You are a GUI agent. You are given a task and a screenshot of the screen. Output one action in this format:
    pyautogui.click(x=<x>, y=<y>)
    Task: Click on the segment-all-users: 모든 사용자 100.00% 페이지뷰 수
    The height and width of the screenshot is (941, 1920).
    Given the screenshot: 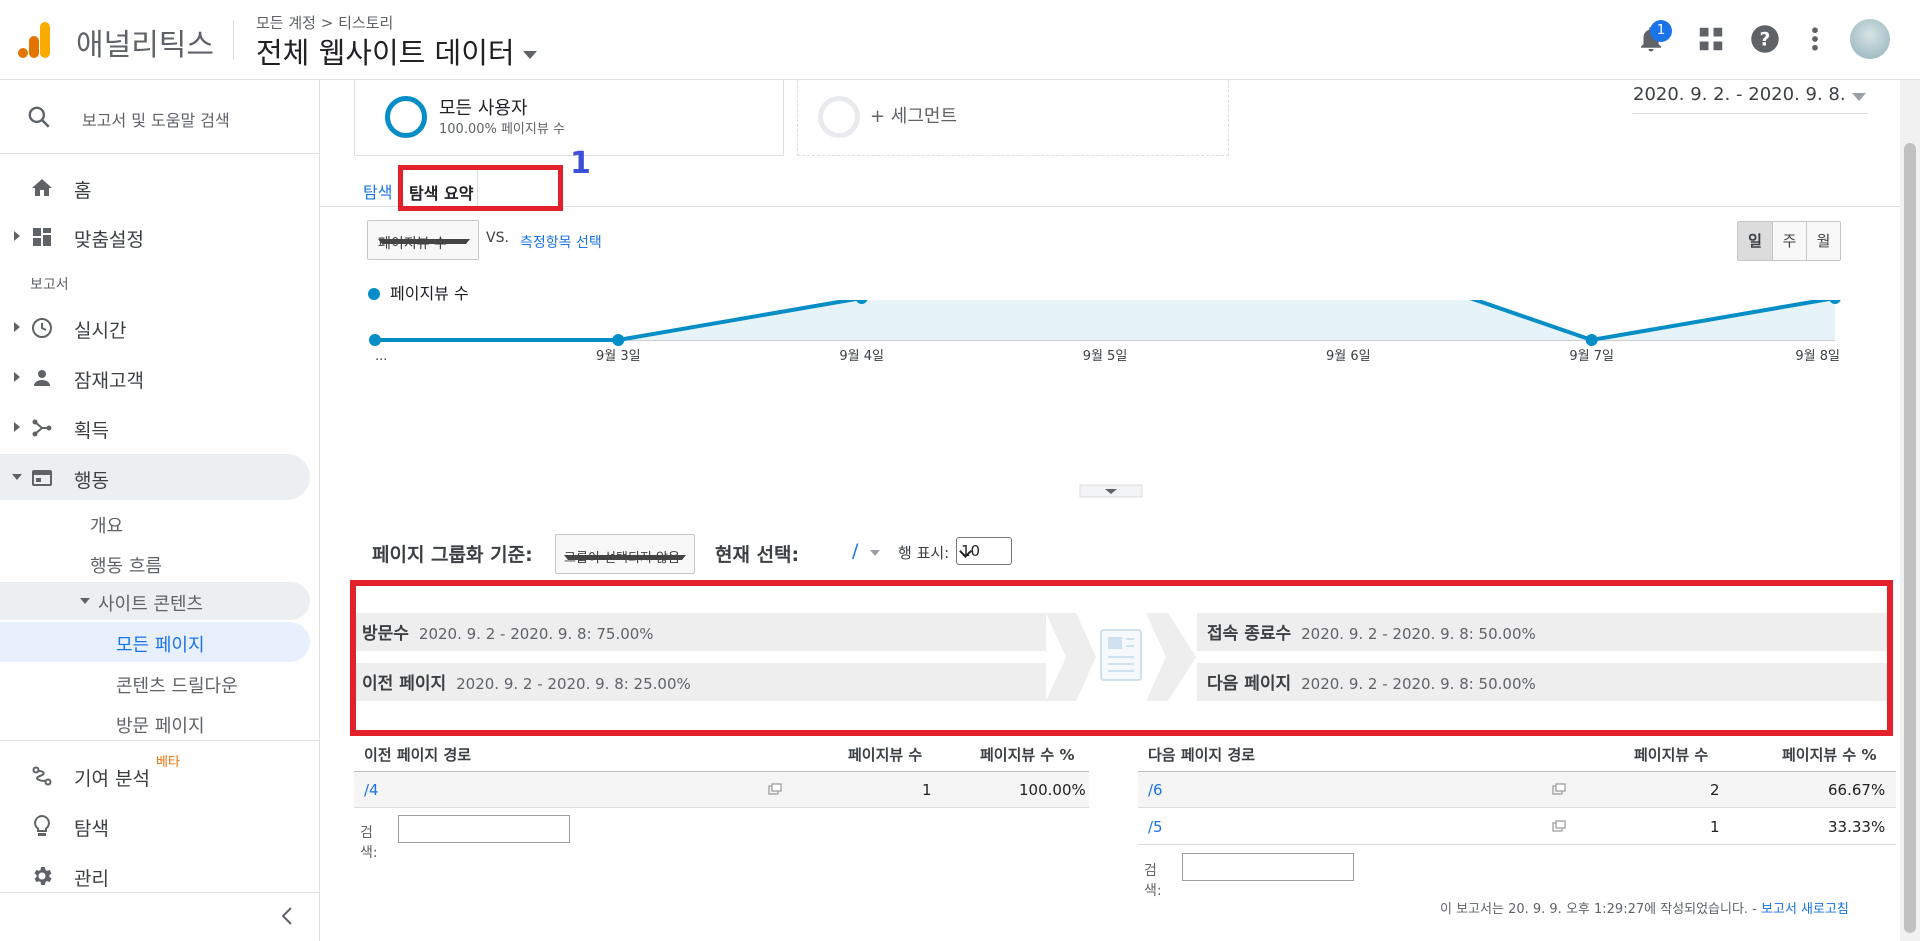 What is the action you would take?
    pyautogui.click(x=569, y=118)
    